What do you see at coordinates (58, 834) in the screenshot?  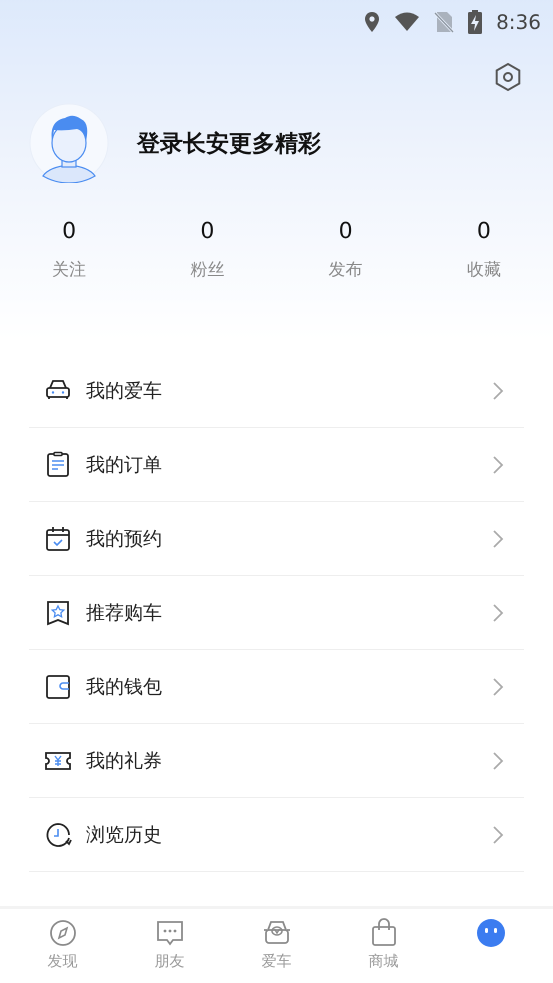 I see `clock-icon` at bounding box center [58, 834].